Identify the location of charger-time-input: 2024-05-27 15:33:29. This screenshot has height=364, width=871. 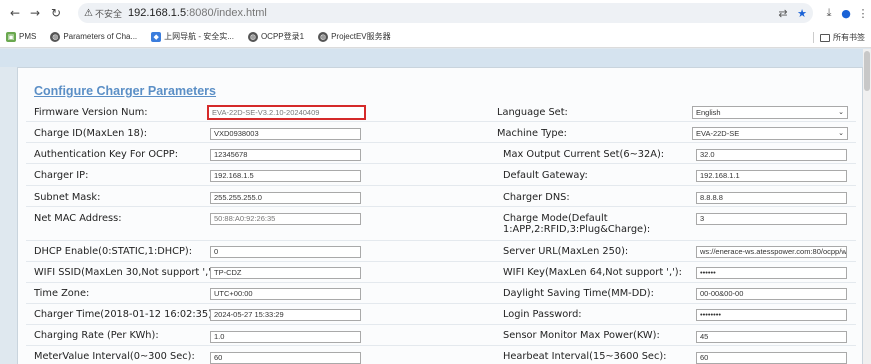
(285, 315).